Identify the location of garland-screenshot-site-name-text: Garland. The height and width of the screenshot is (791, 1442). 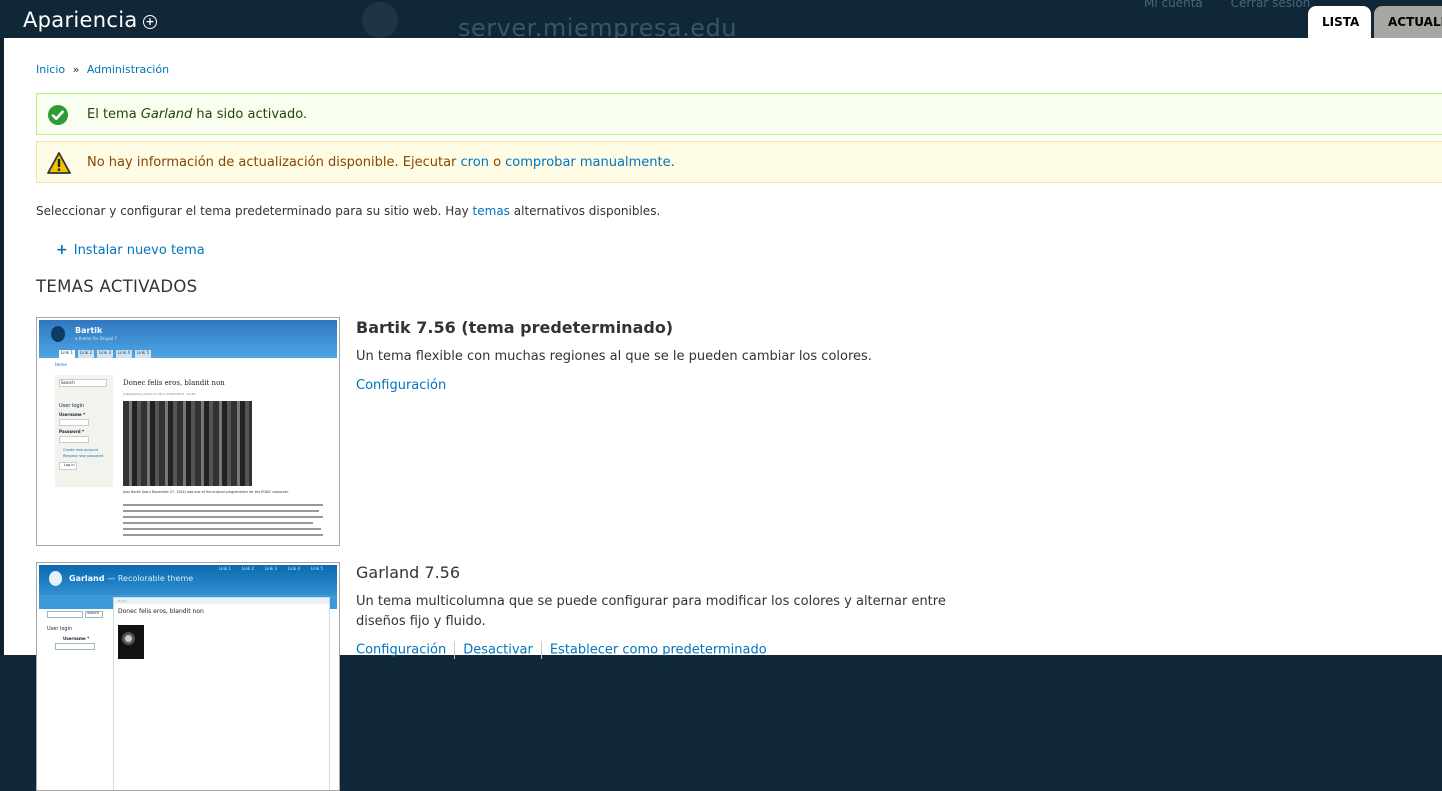
(87, 578).